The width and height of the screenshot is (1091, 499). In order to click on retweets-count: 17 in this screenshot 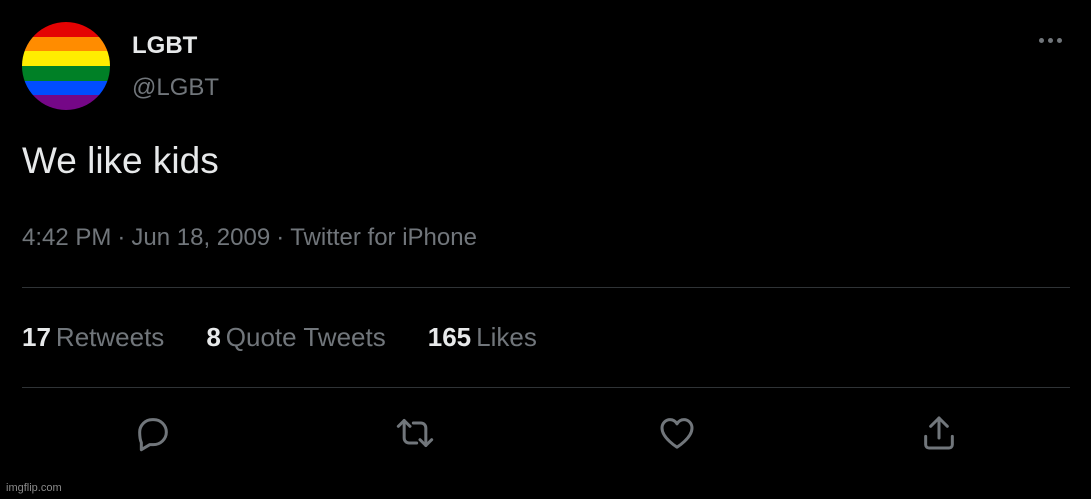, I will do `click(36, 337)`.